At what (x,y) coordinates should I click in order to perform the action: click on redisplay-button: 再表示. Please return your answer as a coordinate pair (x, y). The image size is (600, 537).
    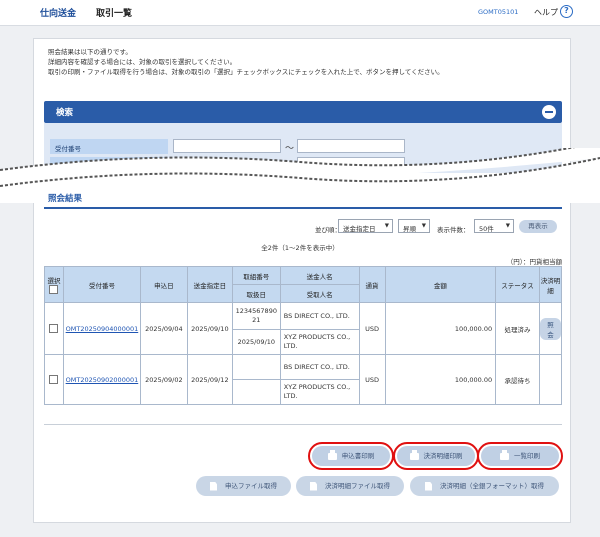
    Looking at the image, I should click on (538, 226).